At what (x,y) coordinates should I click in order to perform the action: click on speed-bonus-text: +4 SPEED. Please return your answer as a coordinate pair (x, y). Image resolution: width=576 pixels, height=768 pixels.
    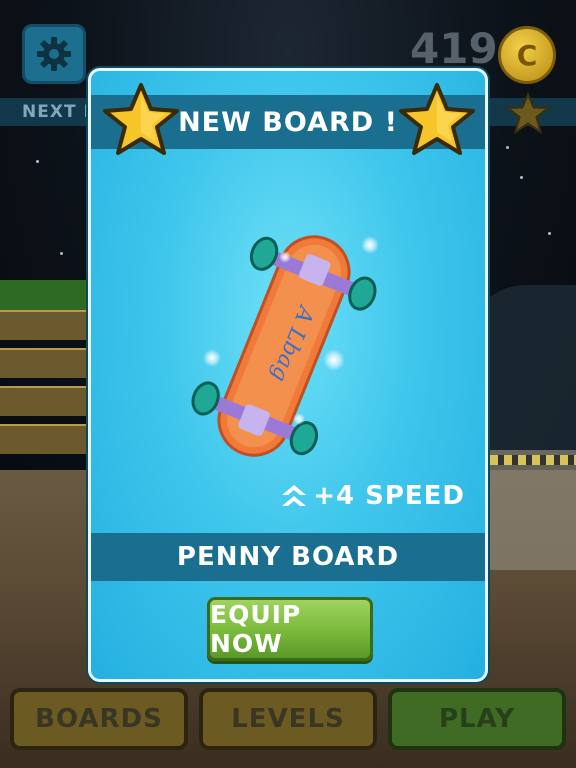
    Looking at the image, I should click on (389, 496).